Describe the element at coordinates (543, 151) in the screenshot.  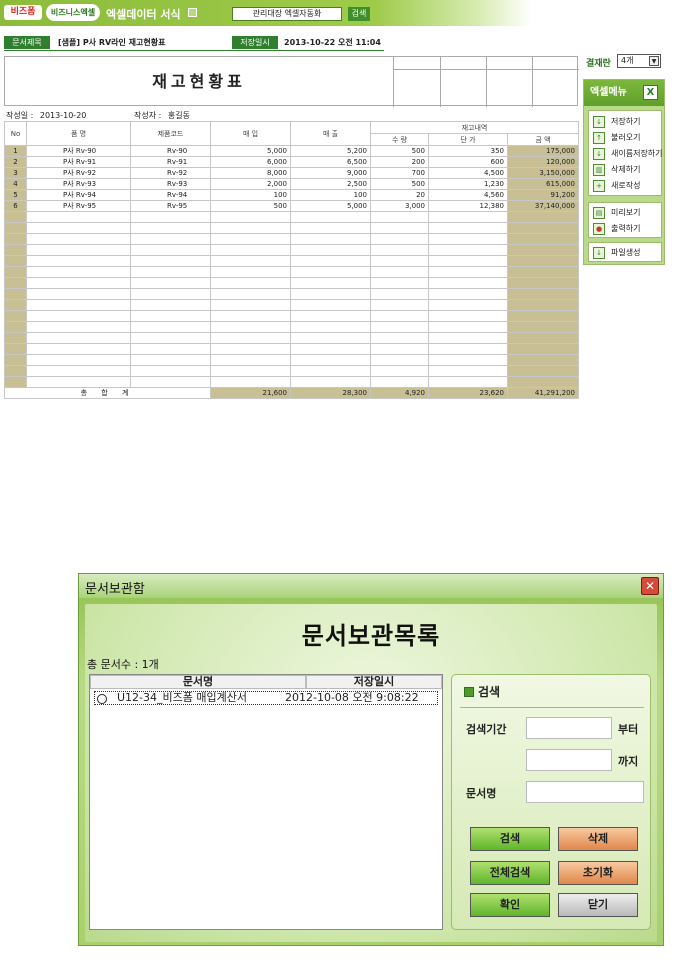
I see `cell-amount: 175,000` at that location.